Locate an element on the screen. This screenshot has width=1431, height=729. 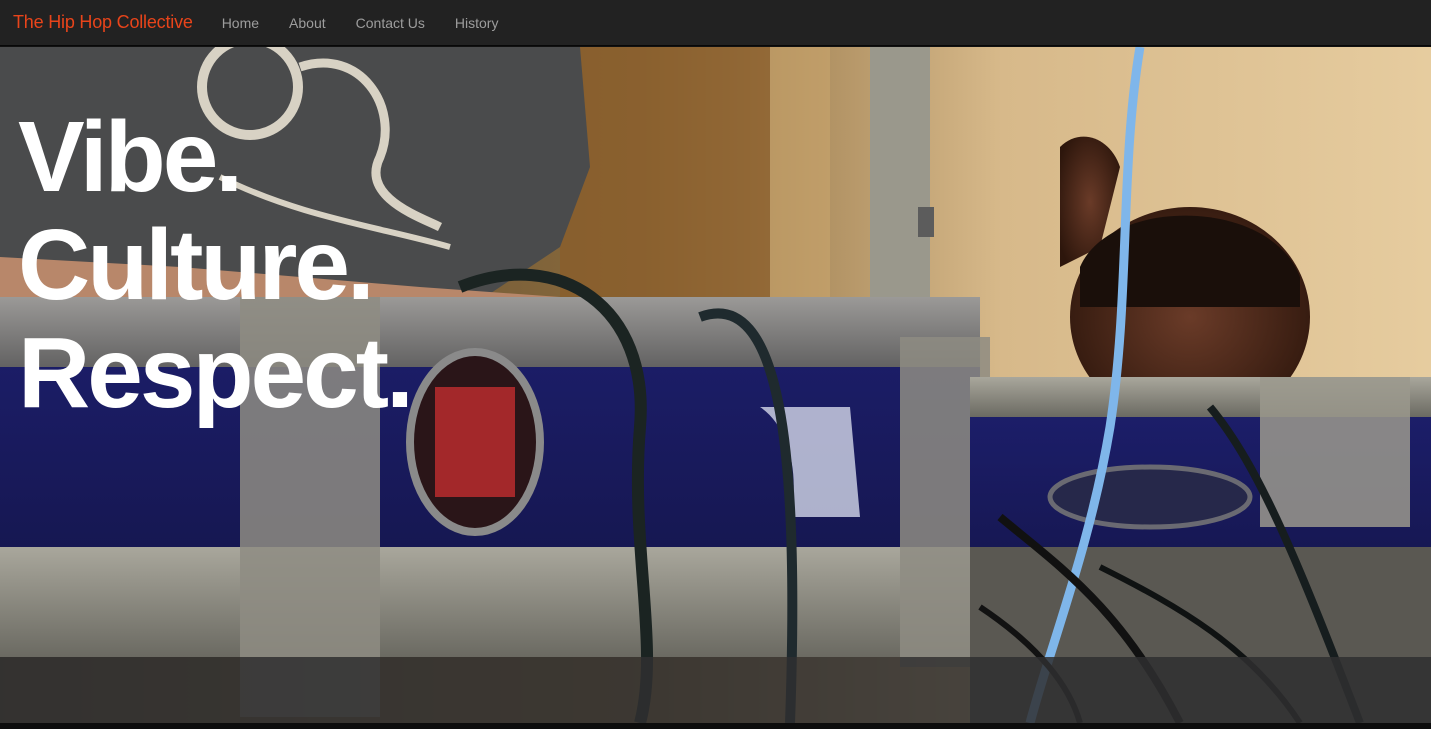
brand-link: The Hip Hop Collective is located at coordinates (103, 22).